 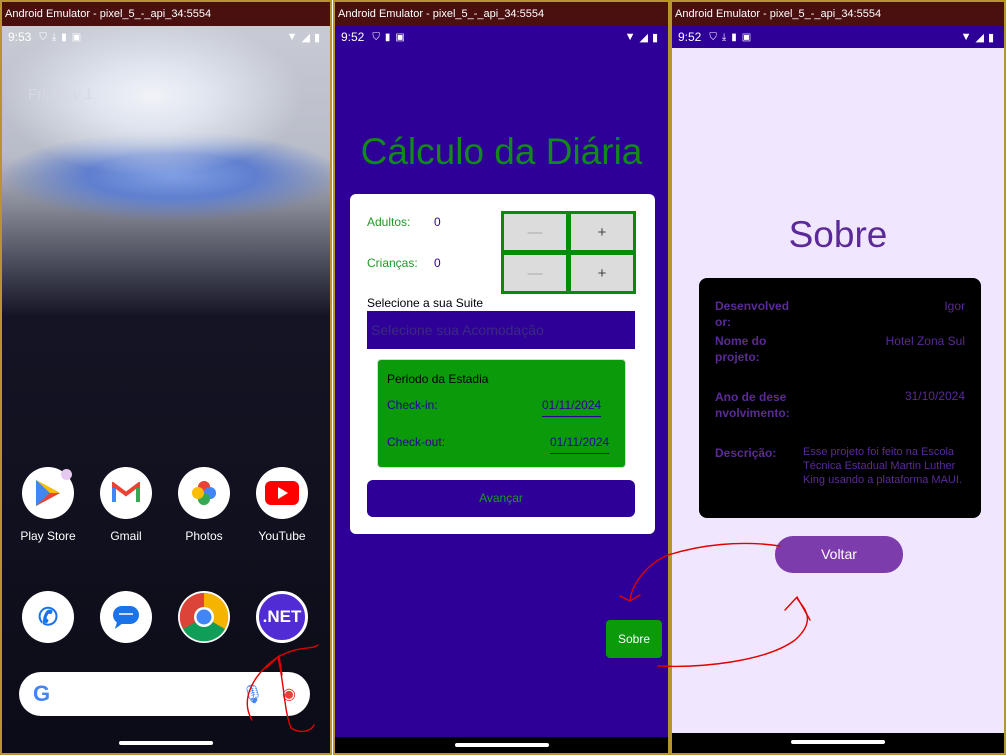 I want to click on app-gmail: Gmail, so click(x=126, y=505).